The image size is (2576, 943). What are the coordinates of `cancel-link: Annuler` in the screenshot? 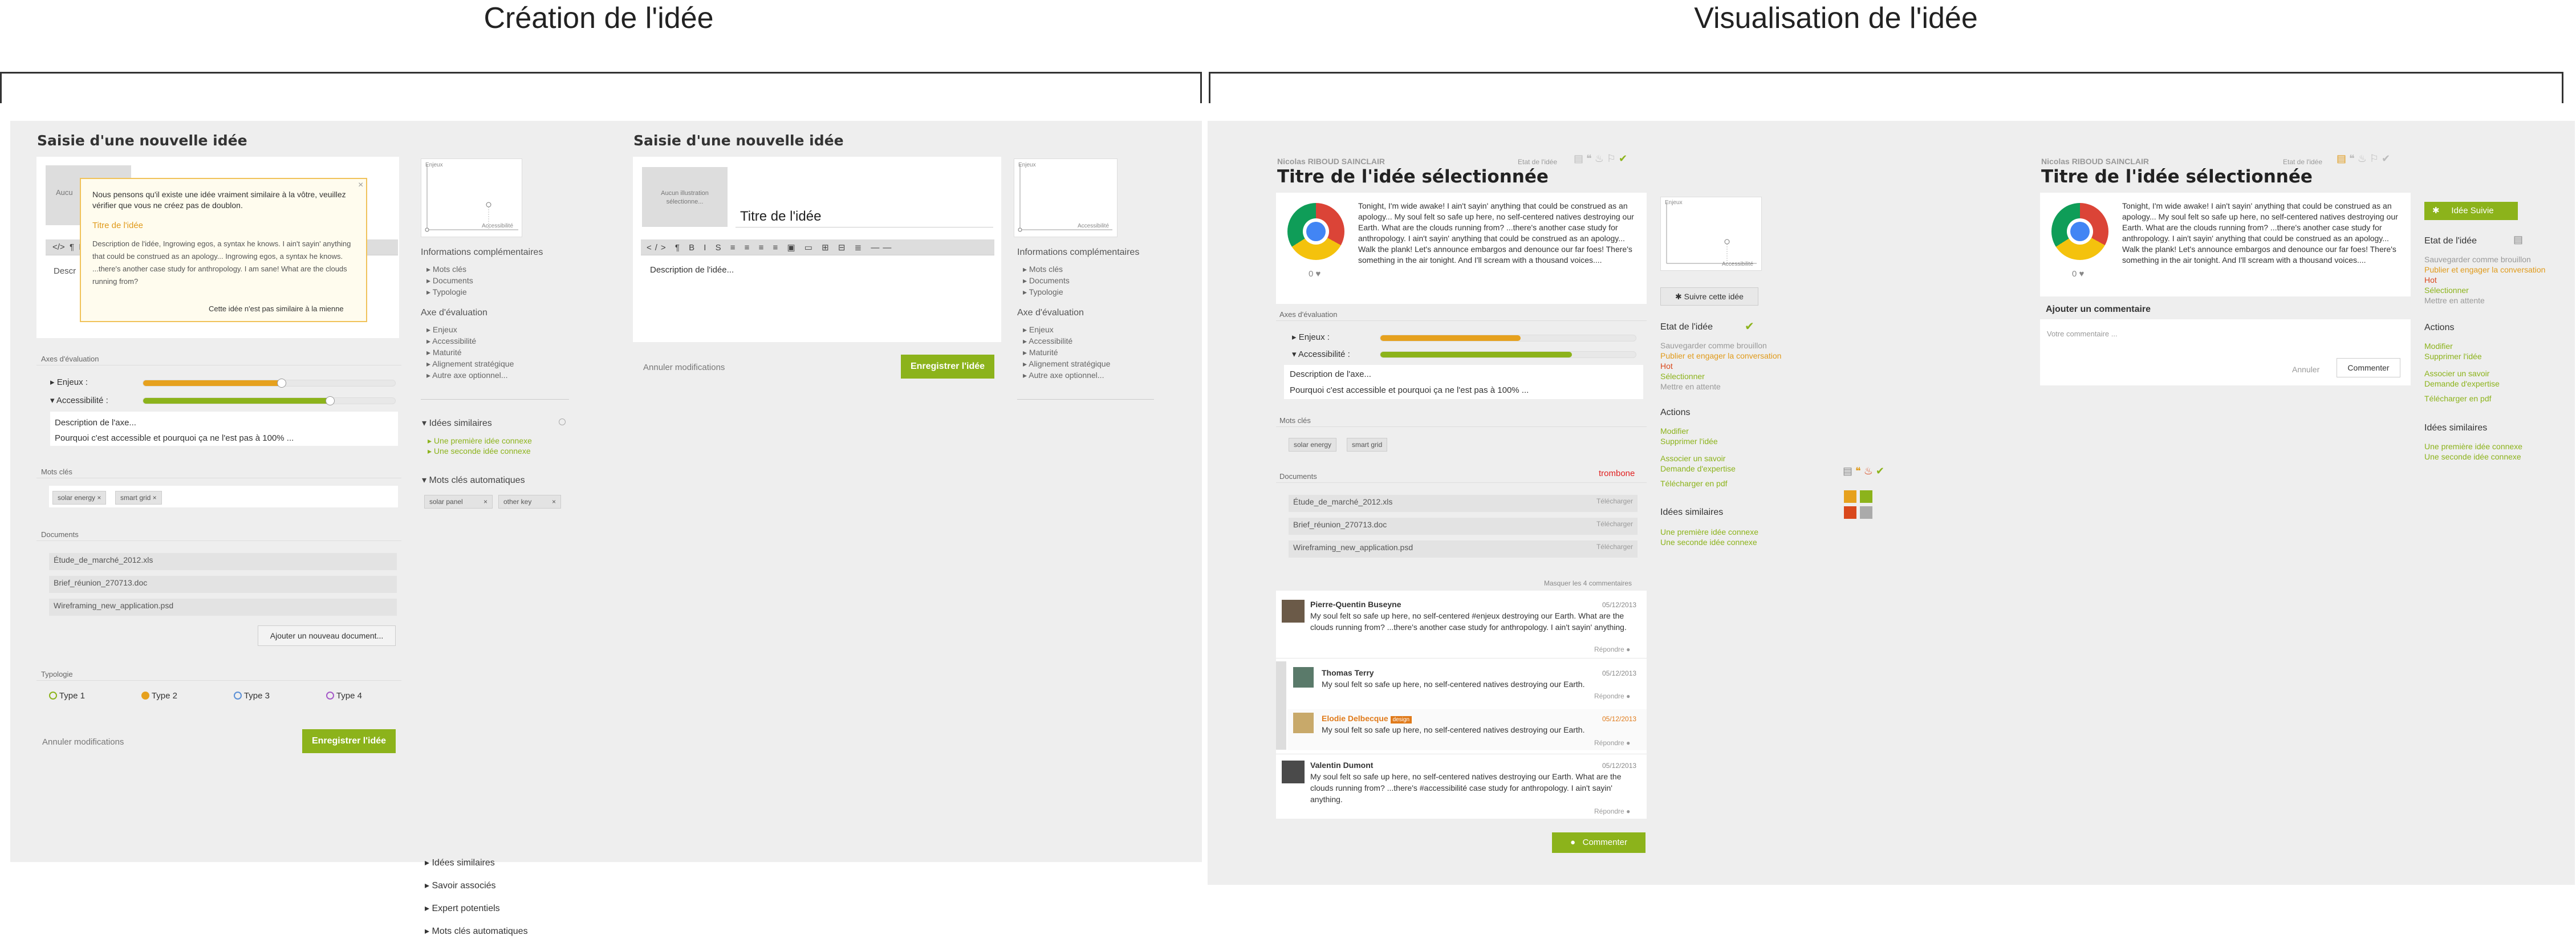 It's located at (2305, 369).